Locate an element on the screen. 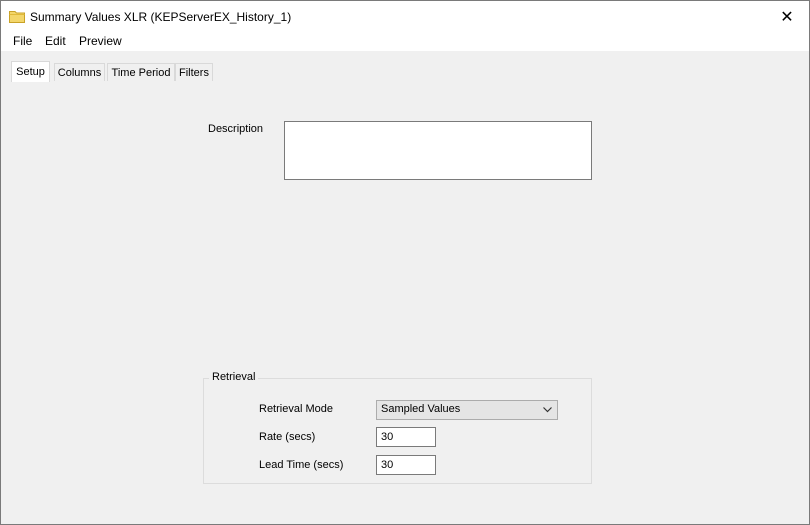  close-button: ✕ is located at coordinates (787, 16).